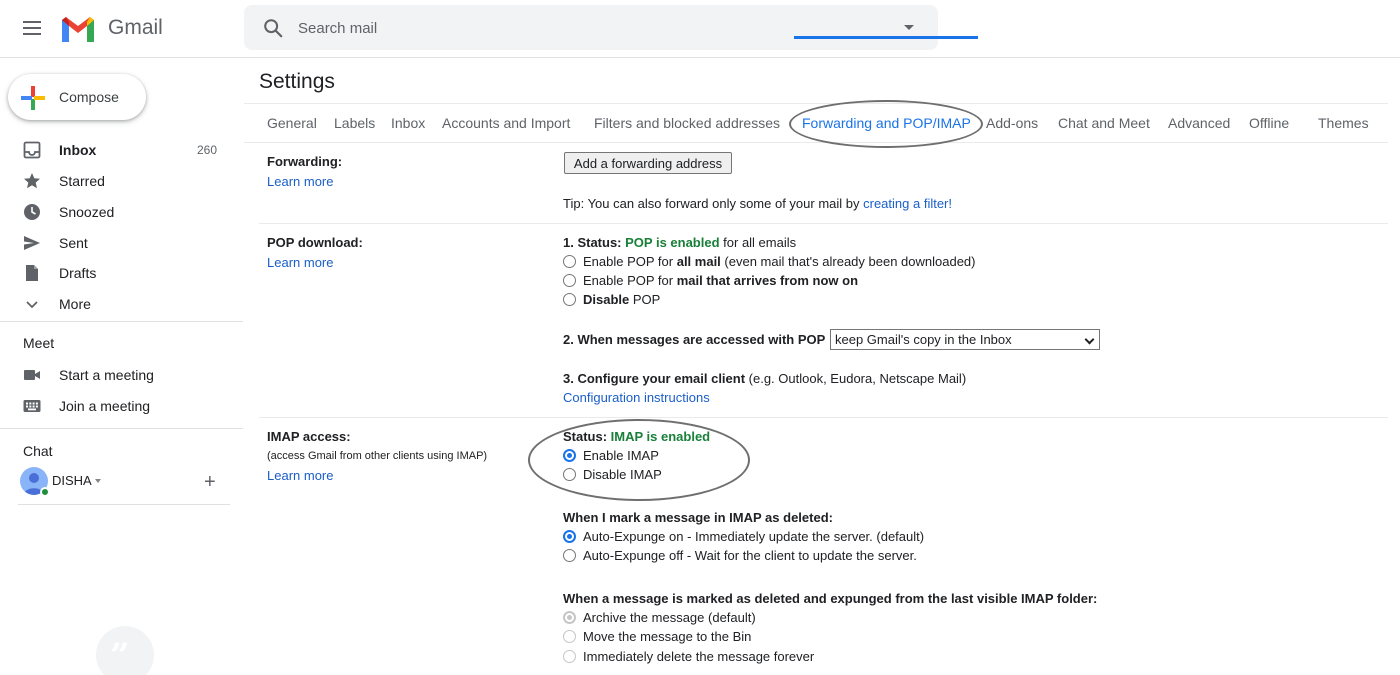 The width and height of the screenshot is (1400, 675). What do you see at coordinates (767, 280) in the screenshot?
I see `radio-label-bold: mail that arrives from now on` at bounding box center [767, 280].